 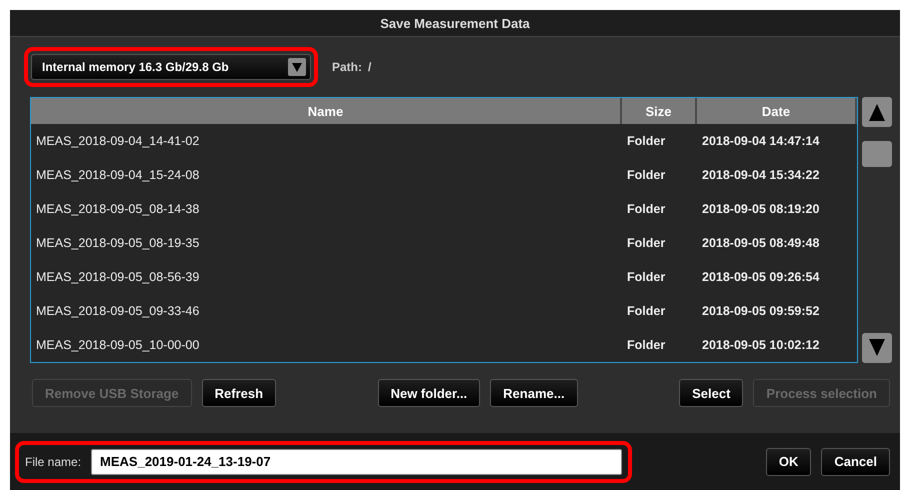 I want to click on table-cell-text: MEAS_2018-09-05_10-00-00, so click(x=117, y=345).